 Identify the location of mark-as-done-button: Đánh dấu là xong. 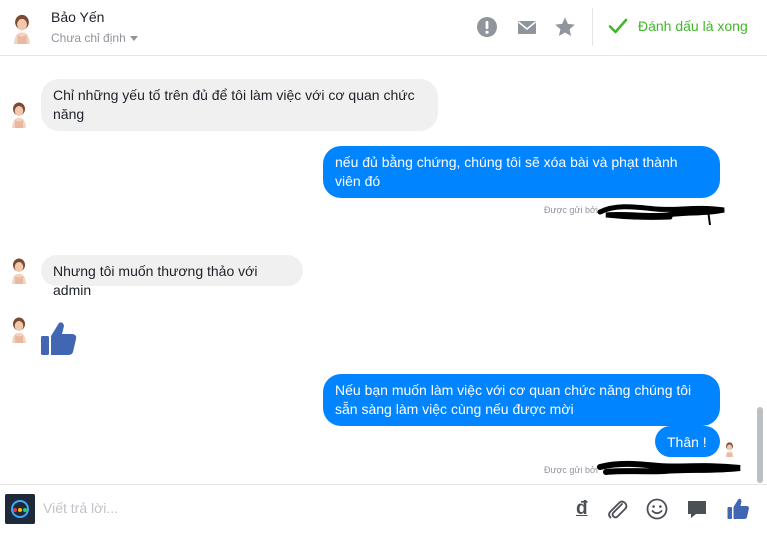
(678, 26).